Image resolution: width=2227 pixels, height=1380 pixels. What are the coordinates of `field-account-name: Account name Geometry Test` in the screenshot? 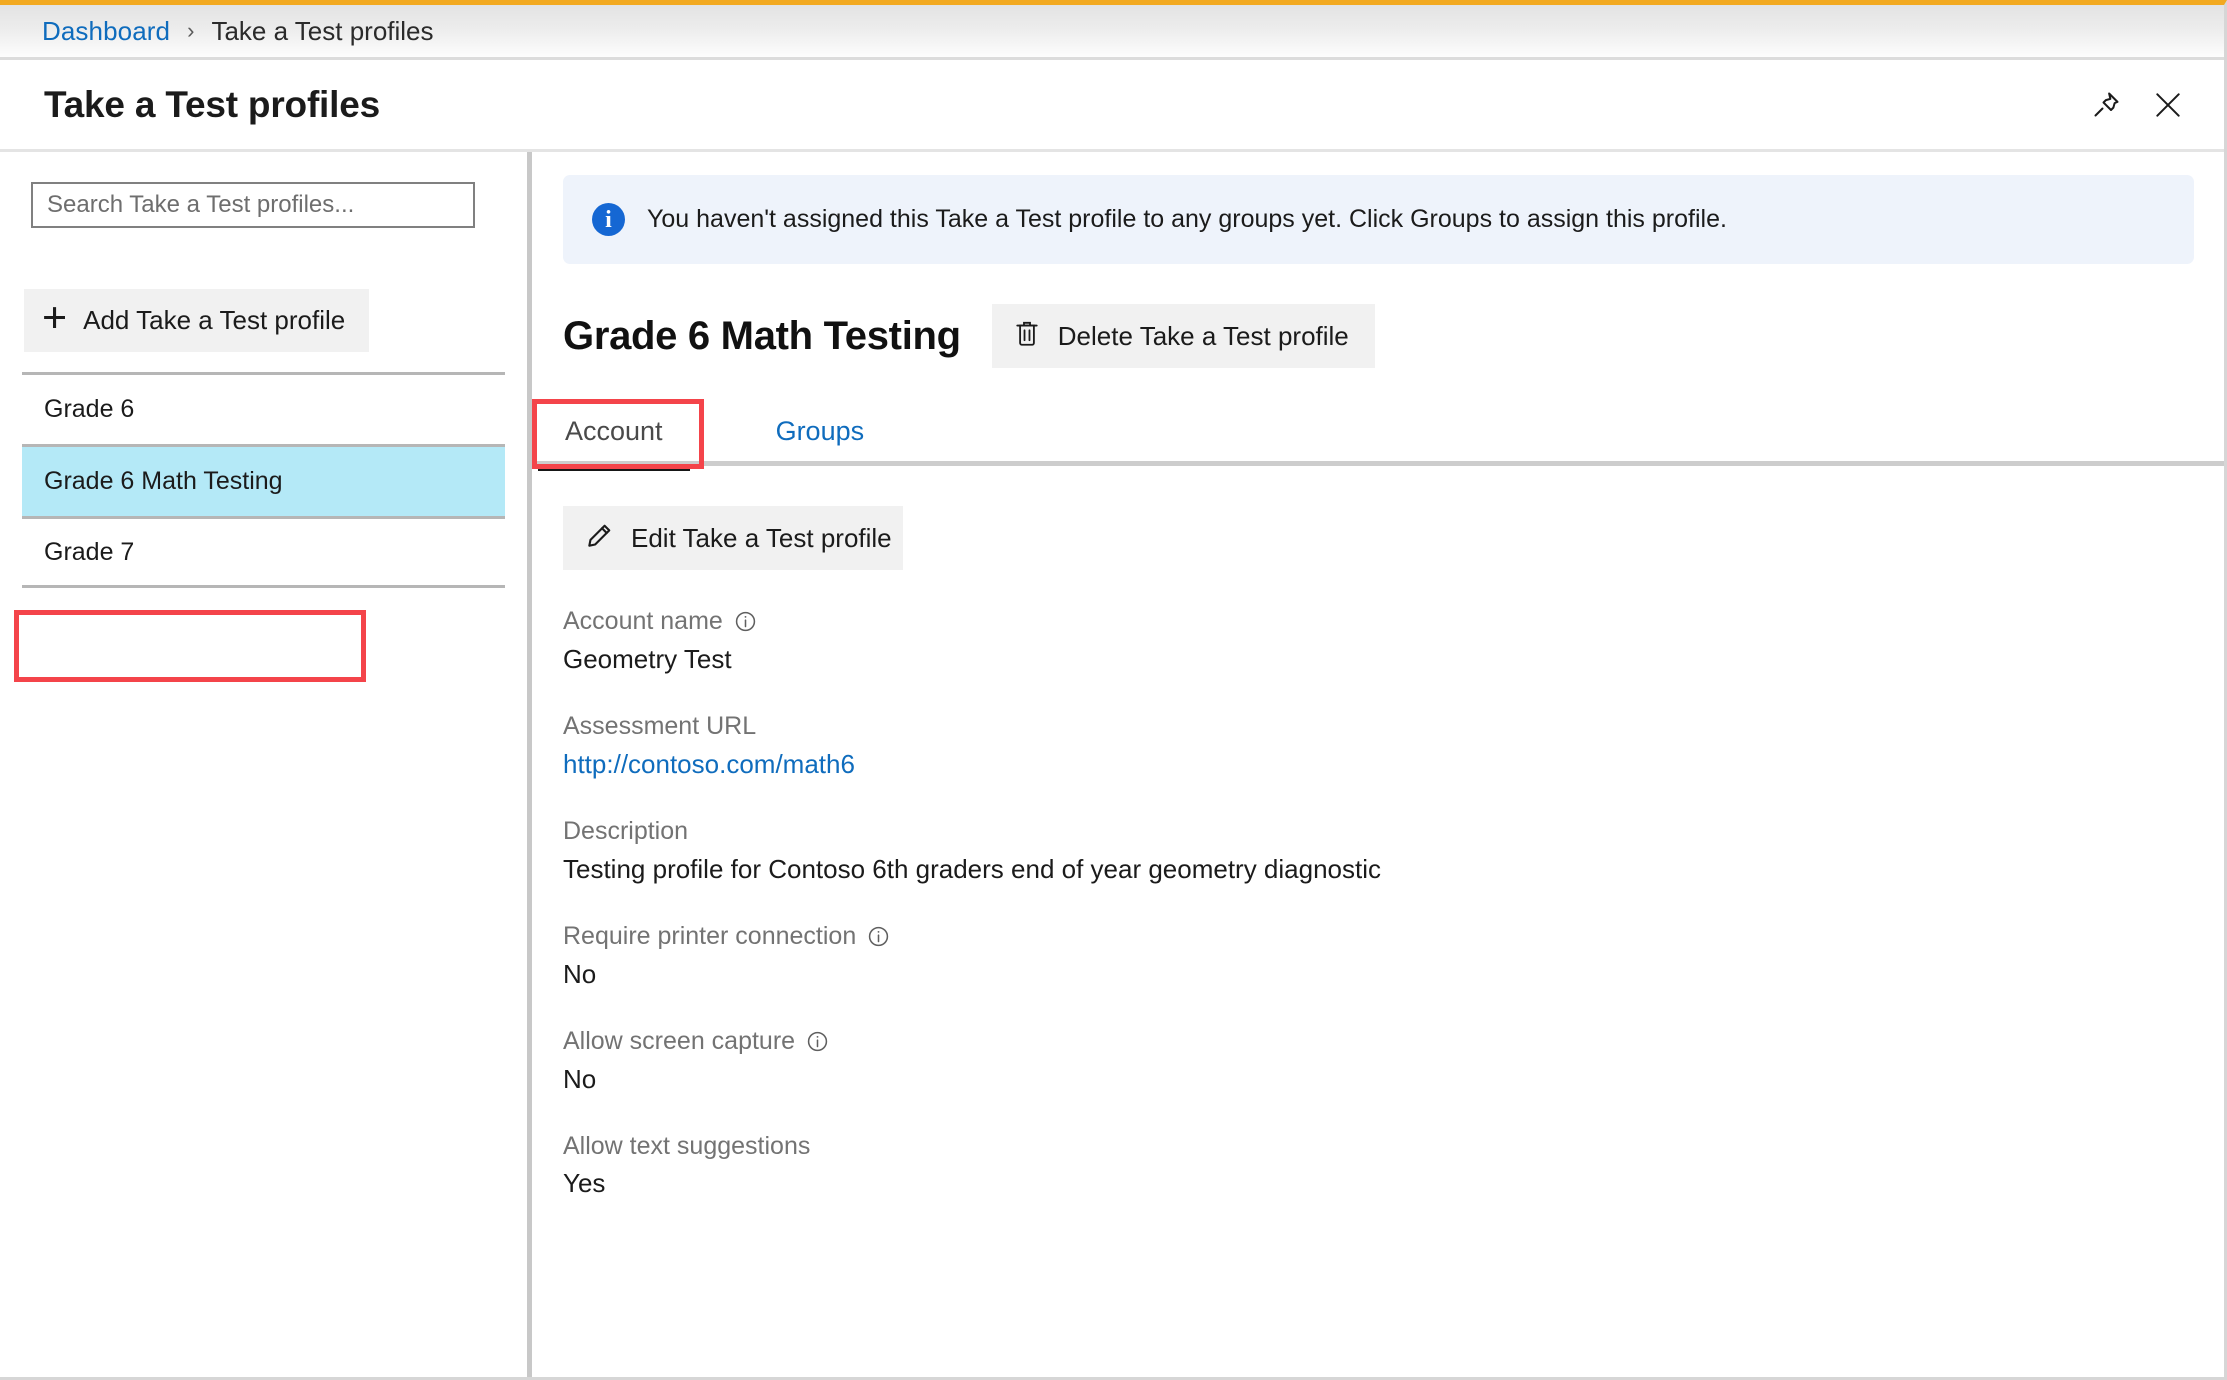 It's located at (1393, 641).